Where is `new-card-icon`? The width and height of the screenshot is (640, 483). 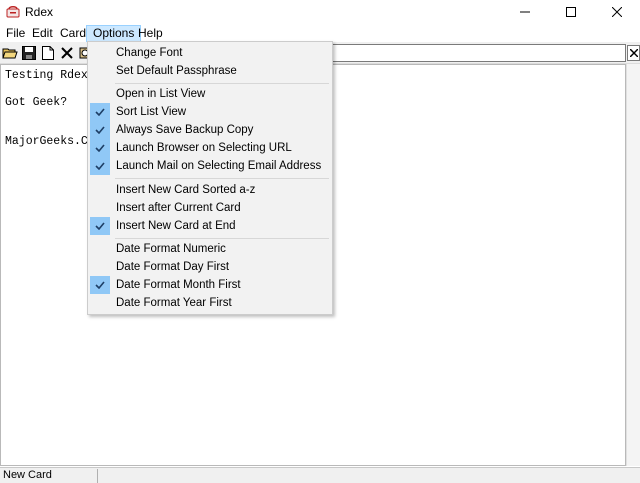
new-card-icon is located at coordinates (48, 53).